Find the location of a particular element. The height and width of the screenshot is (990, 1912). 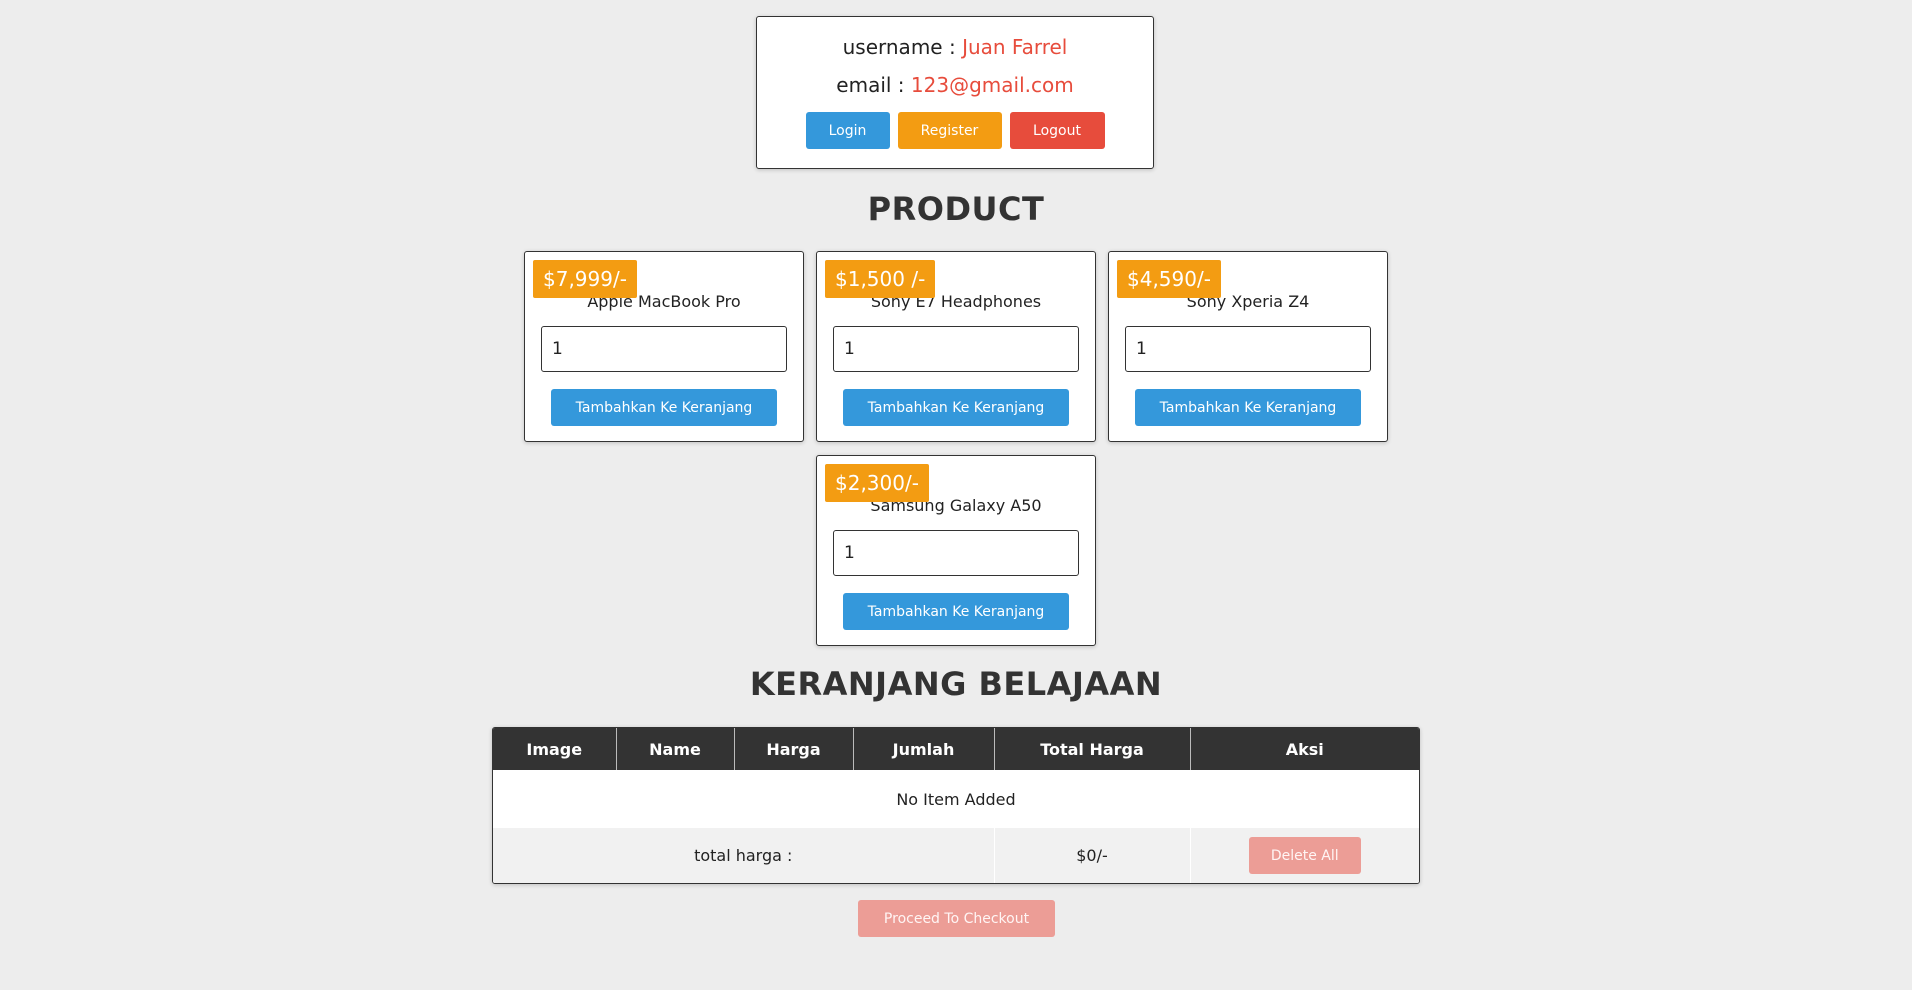

proceed-to-checkout-button: Proceed To Checkout is located at coordinates (956, 918).